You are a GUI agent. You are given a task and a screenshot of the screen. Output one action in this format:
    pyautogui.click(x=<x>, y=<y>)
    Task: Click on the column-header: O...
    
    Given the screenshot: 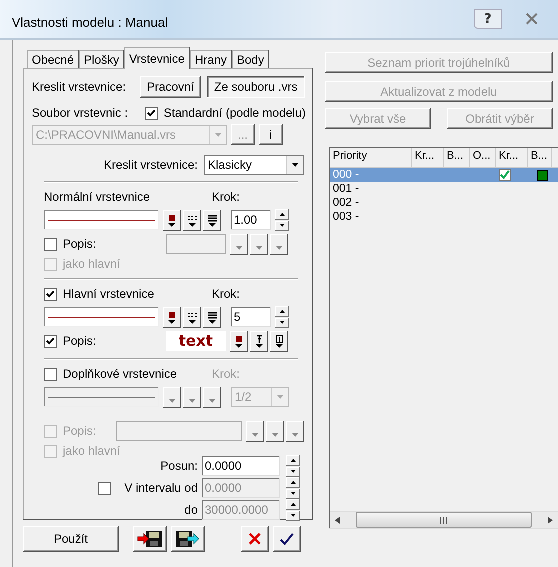 What is the action you would take?
    pyautogui.click(x=483, y=157)
    